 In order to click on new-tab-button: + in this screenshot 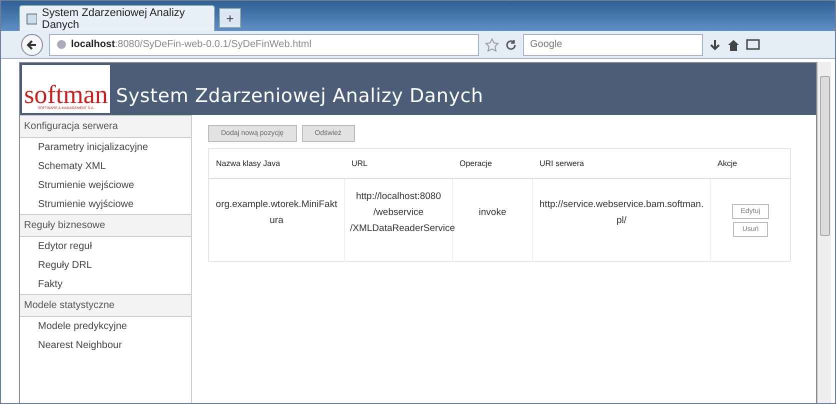, I will do `click(230, 18)`.